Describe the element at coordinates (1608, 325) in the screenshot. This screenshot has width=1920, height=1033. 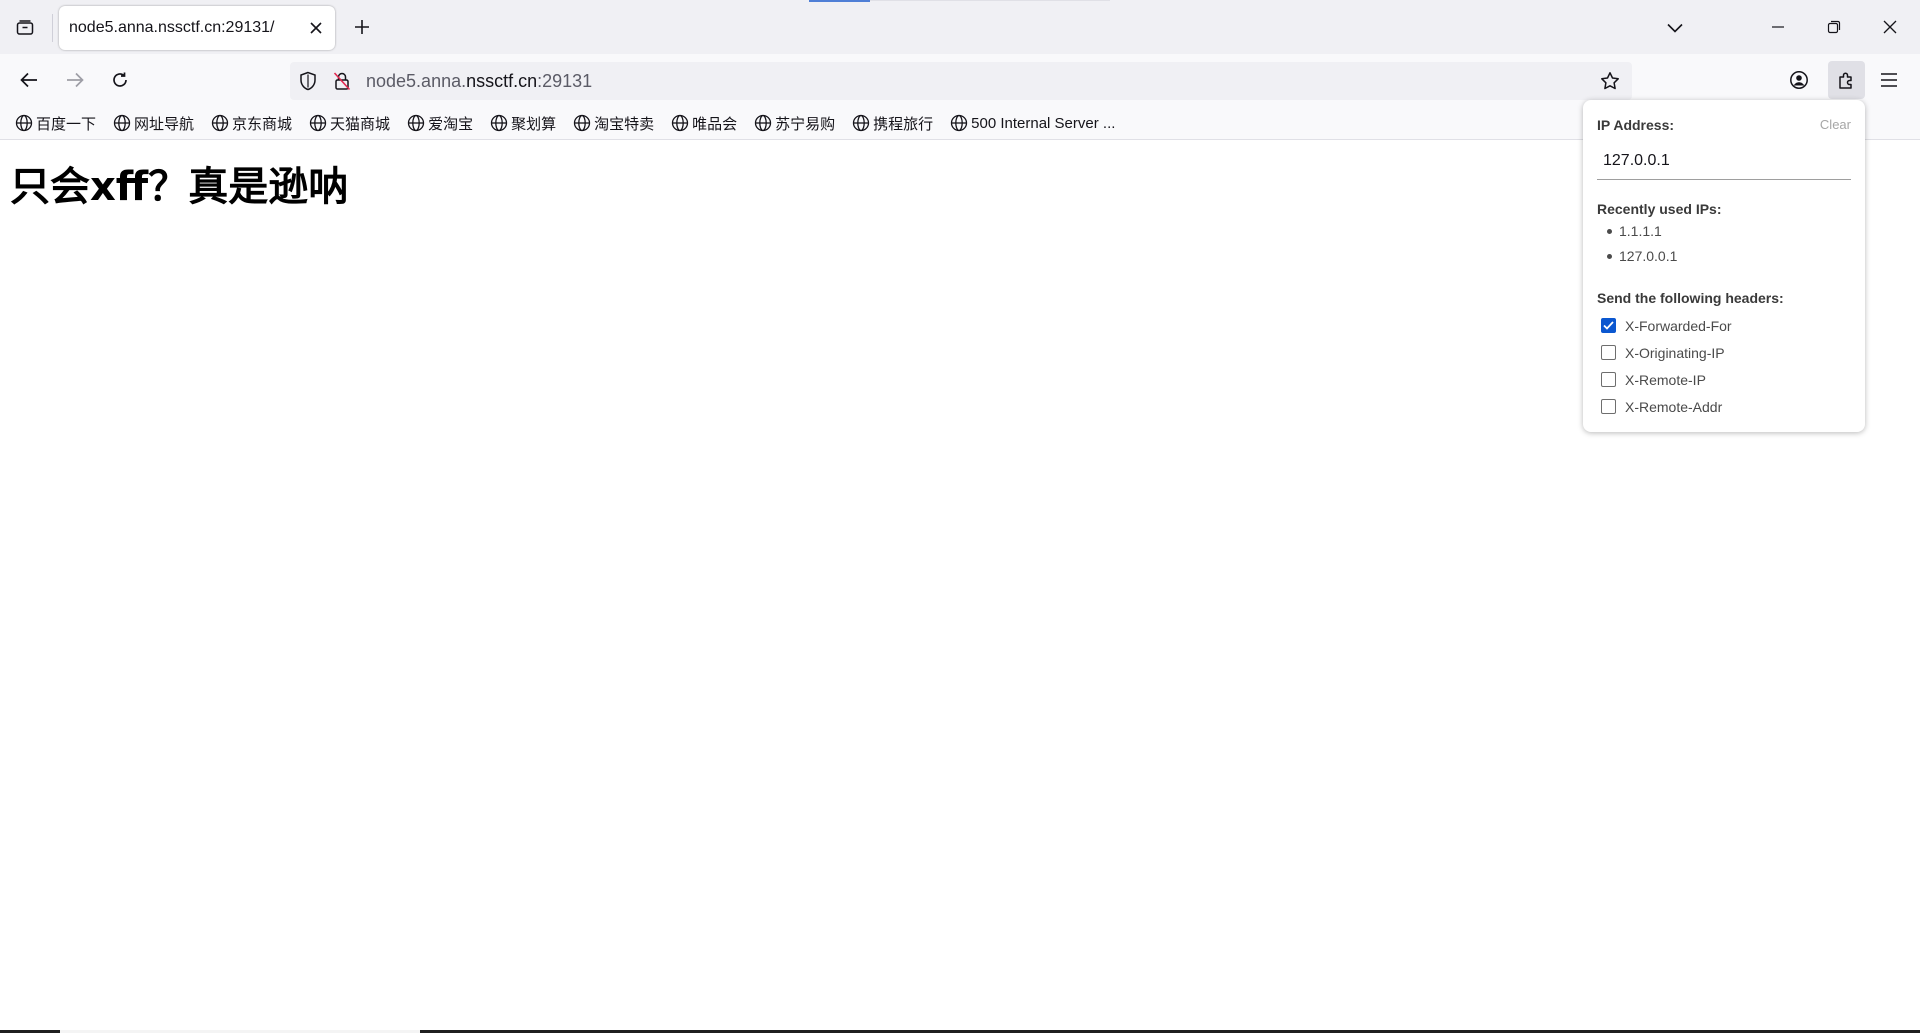
I see `checkbox-checked` at that location.